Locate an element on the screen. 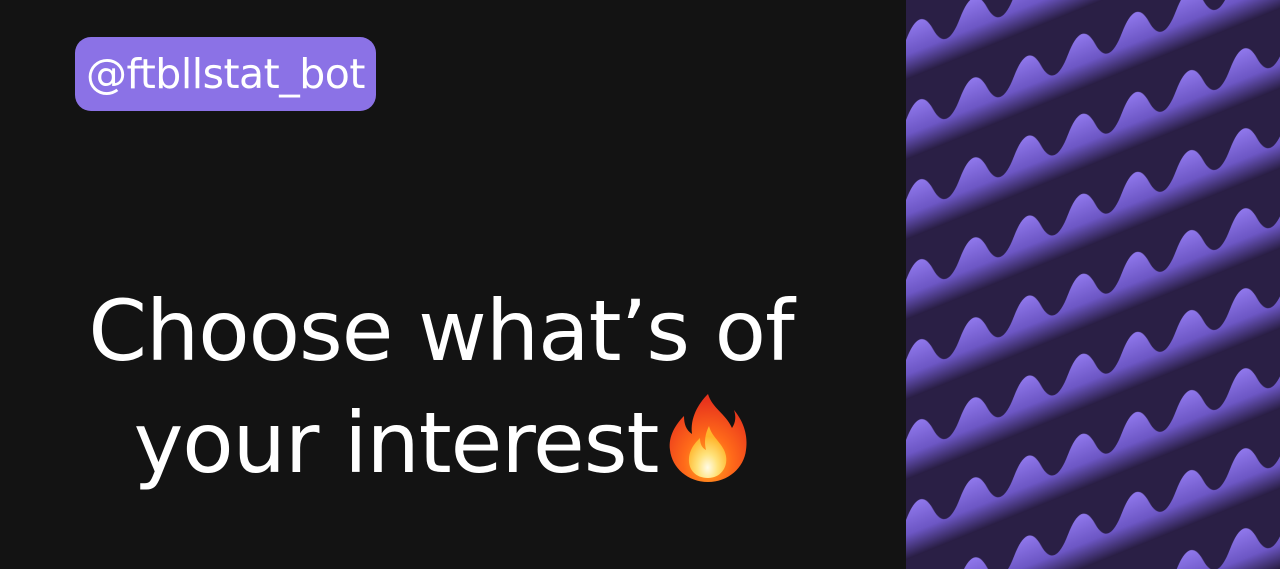 The image size is (1280, 569). headline-line-2: your interest is located at coordinates (396, 443).